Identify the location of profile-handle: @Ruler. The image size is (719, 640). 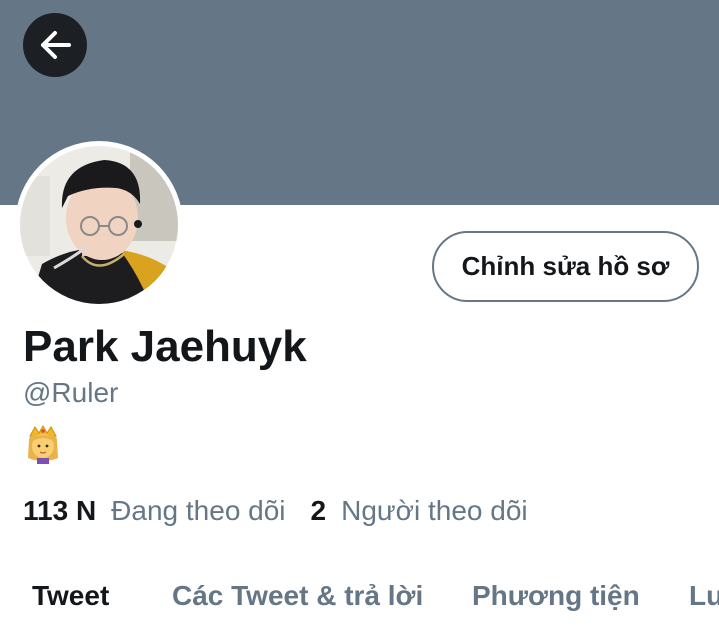
(71, 392).